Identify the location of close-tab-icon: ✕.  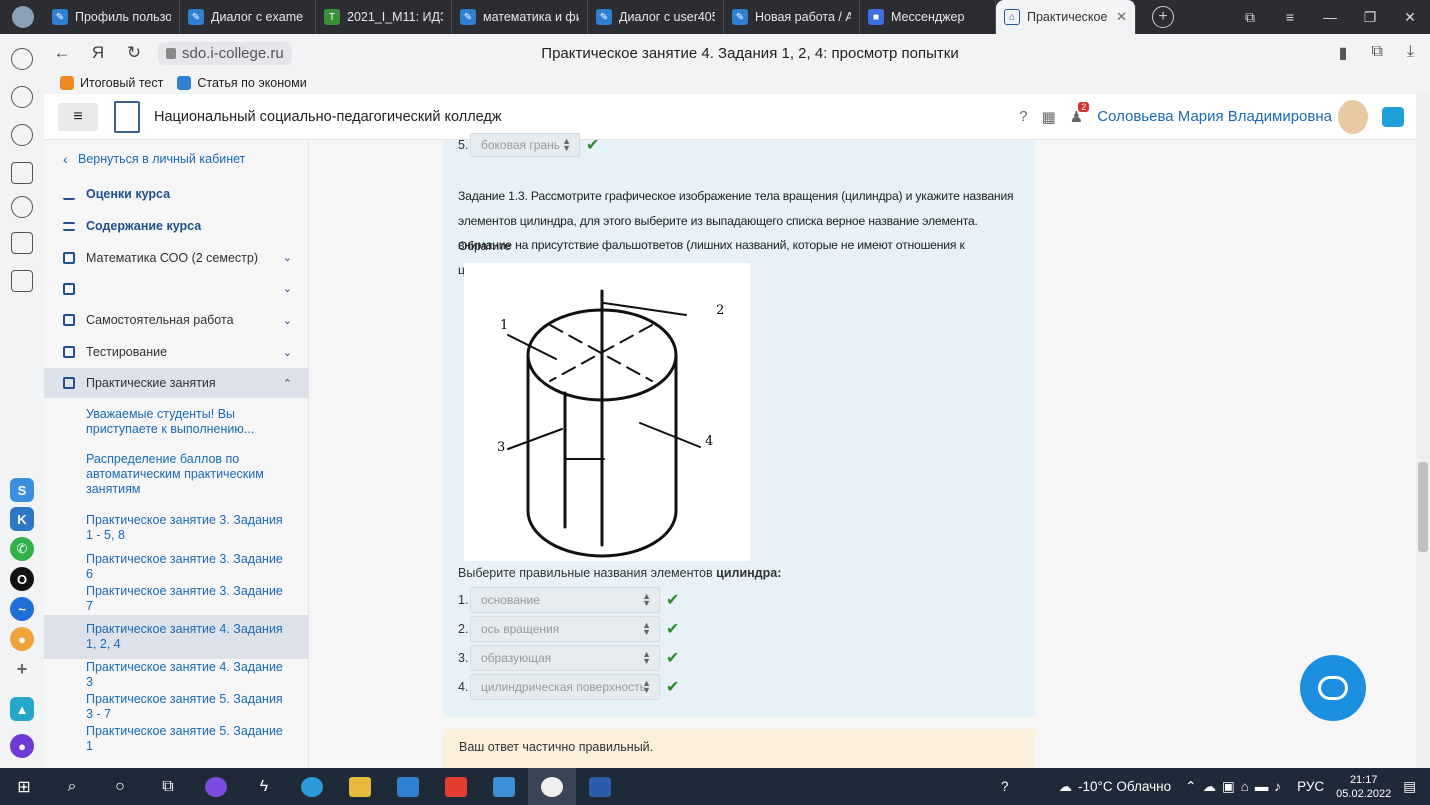
(1119, 17).